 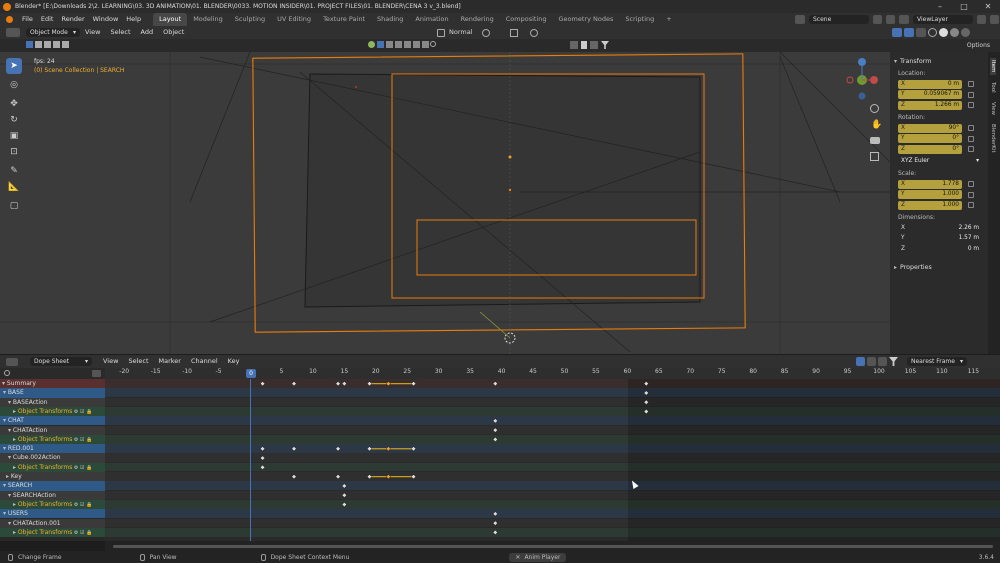 I want to click on filter-icon, so click(x=893, y=361).